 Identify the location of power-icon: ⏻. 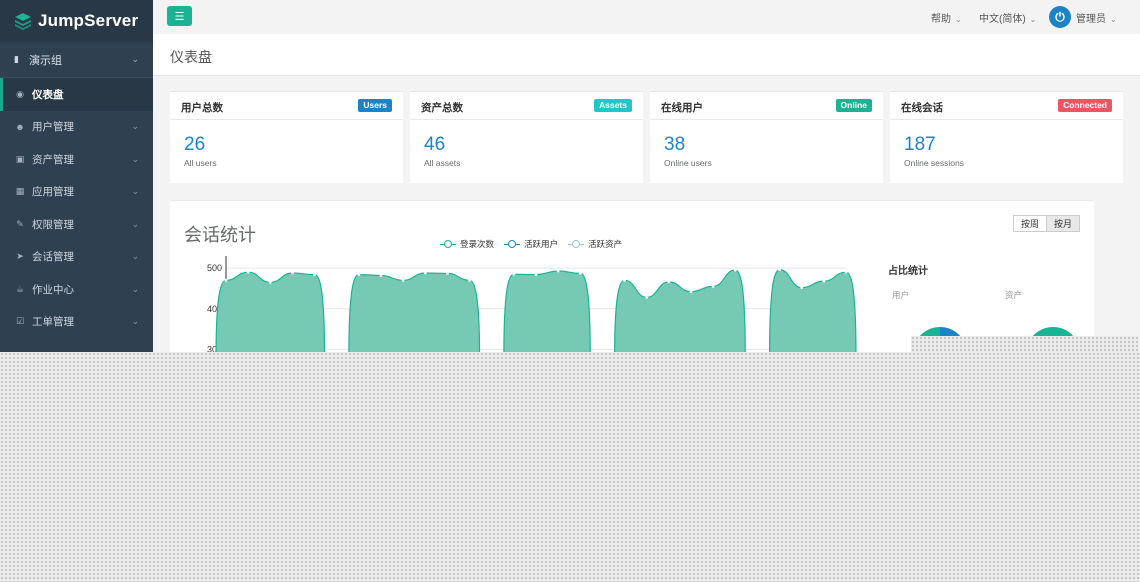
(1060, 16).